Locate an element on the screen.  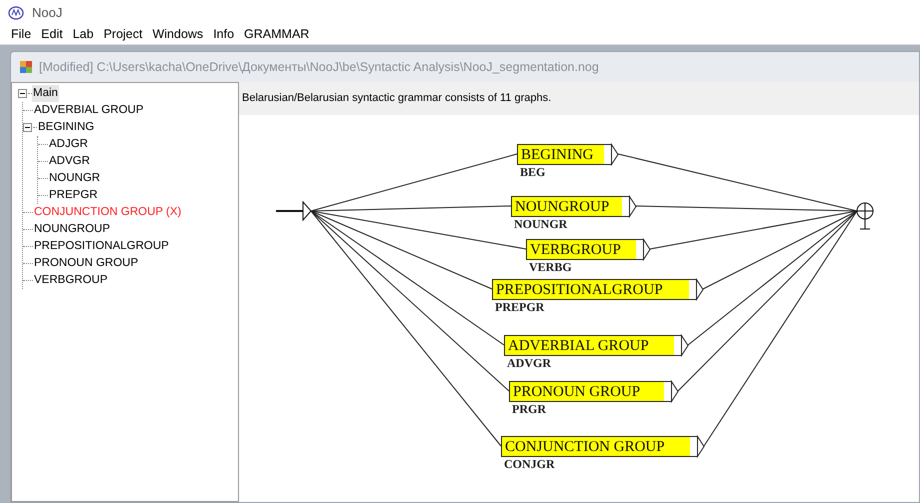
tree-item: PREPOSITIONALGROUP is located at coordinates (101, 247).